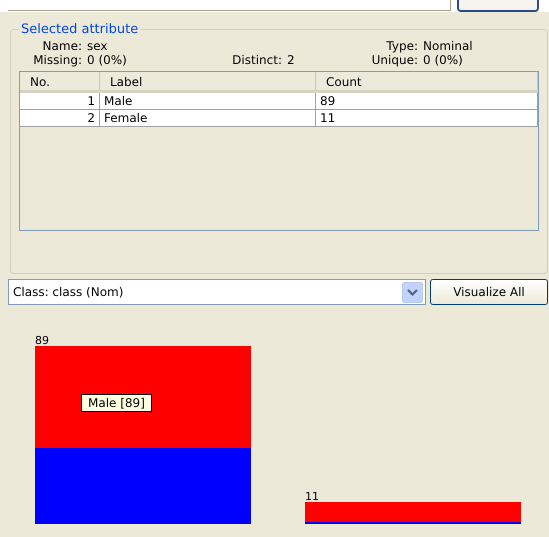 The height and width of the screenshot is (537, 549). Describe the element at coordinates (62, 46) in the screenshot. I see `stat-label: Name:` at that location.